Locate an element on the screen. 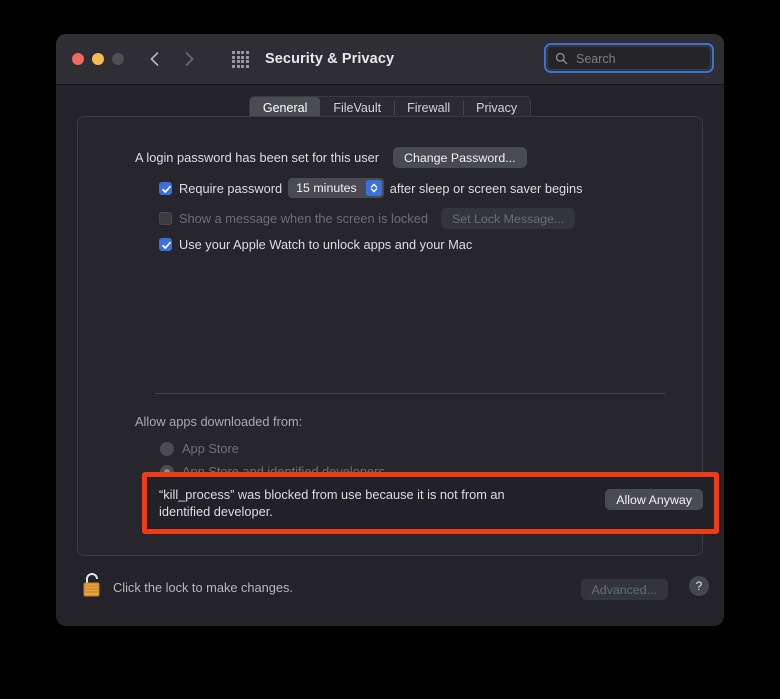  search-field-focus-ring is located at coordinates (629, 58).